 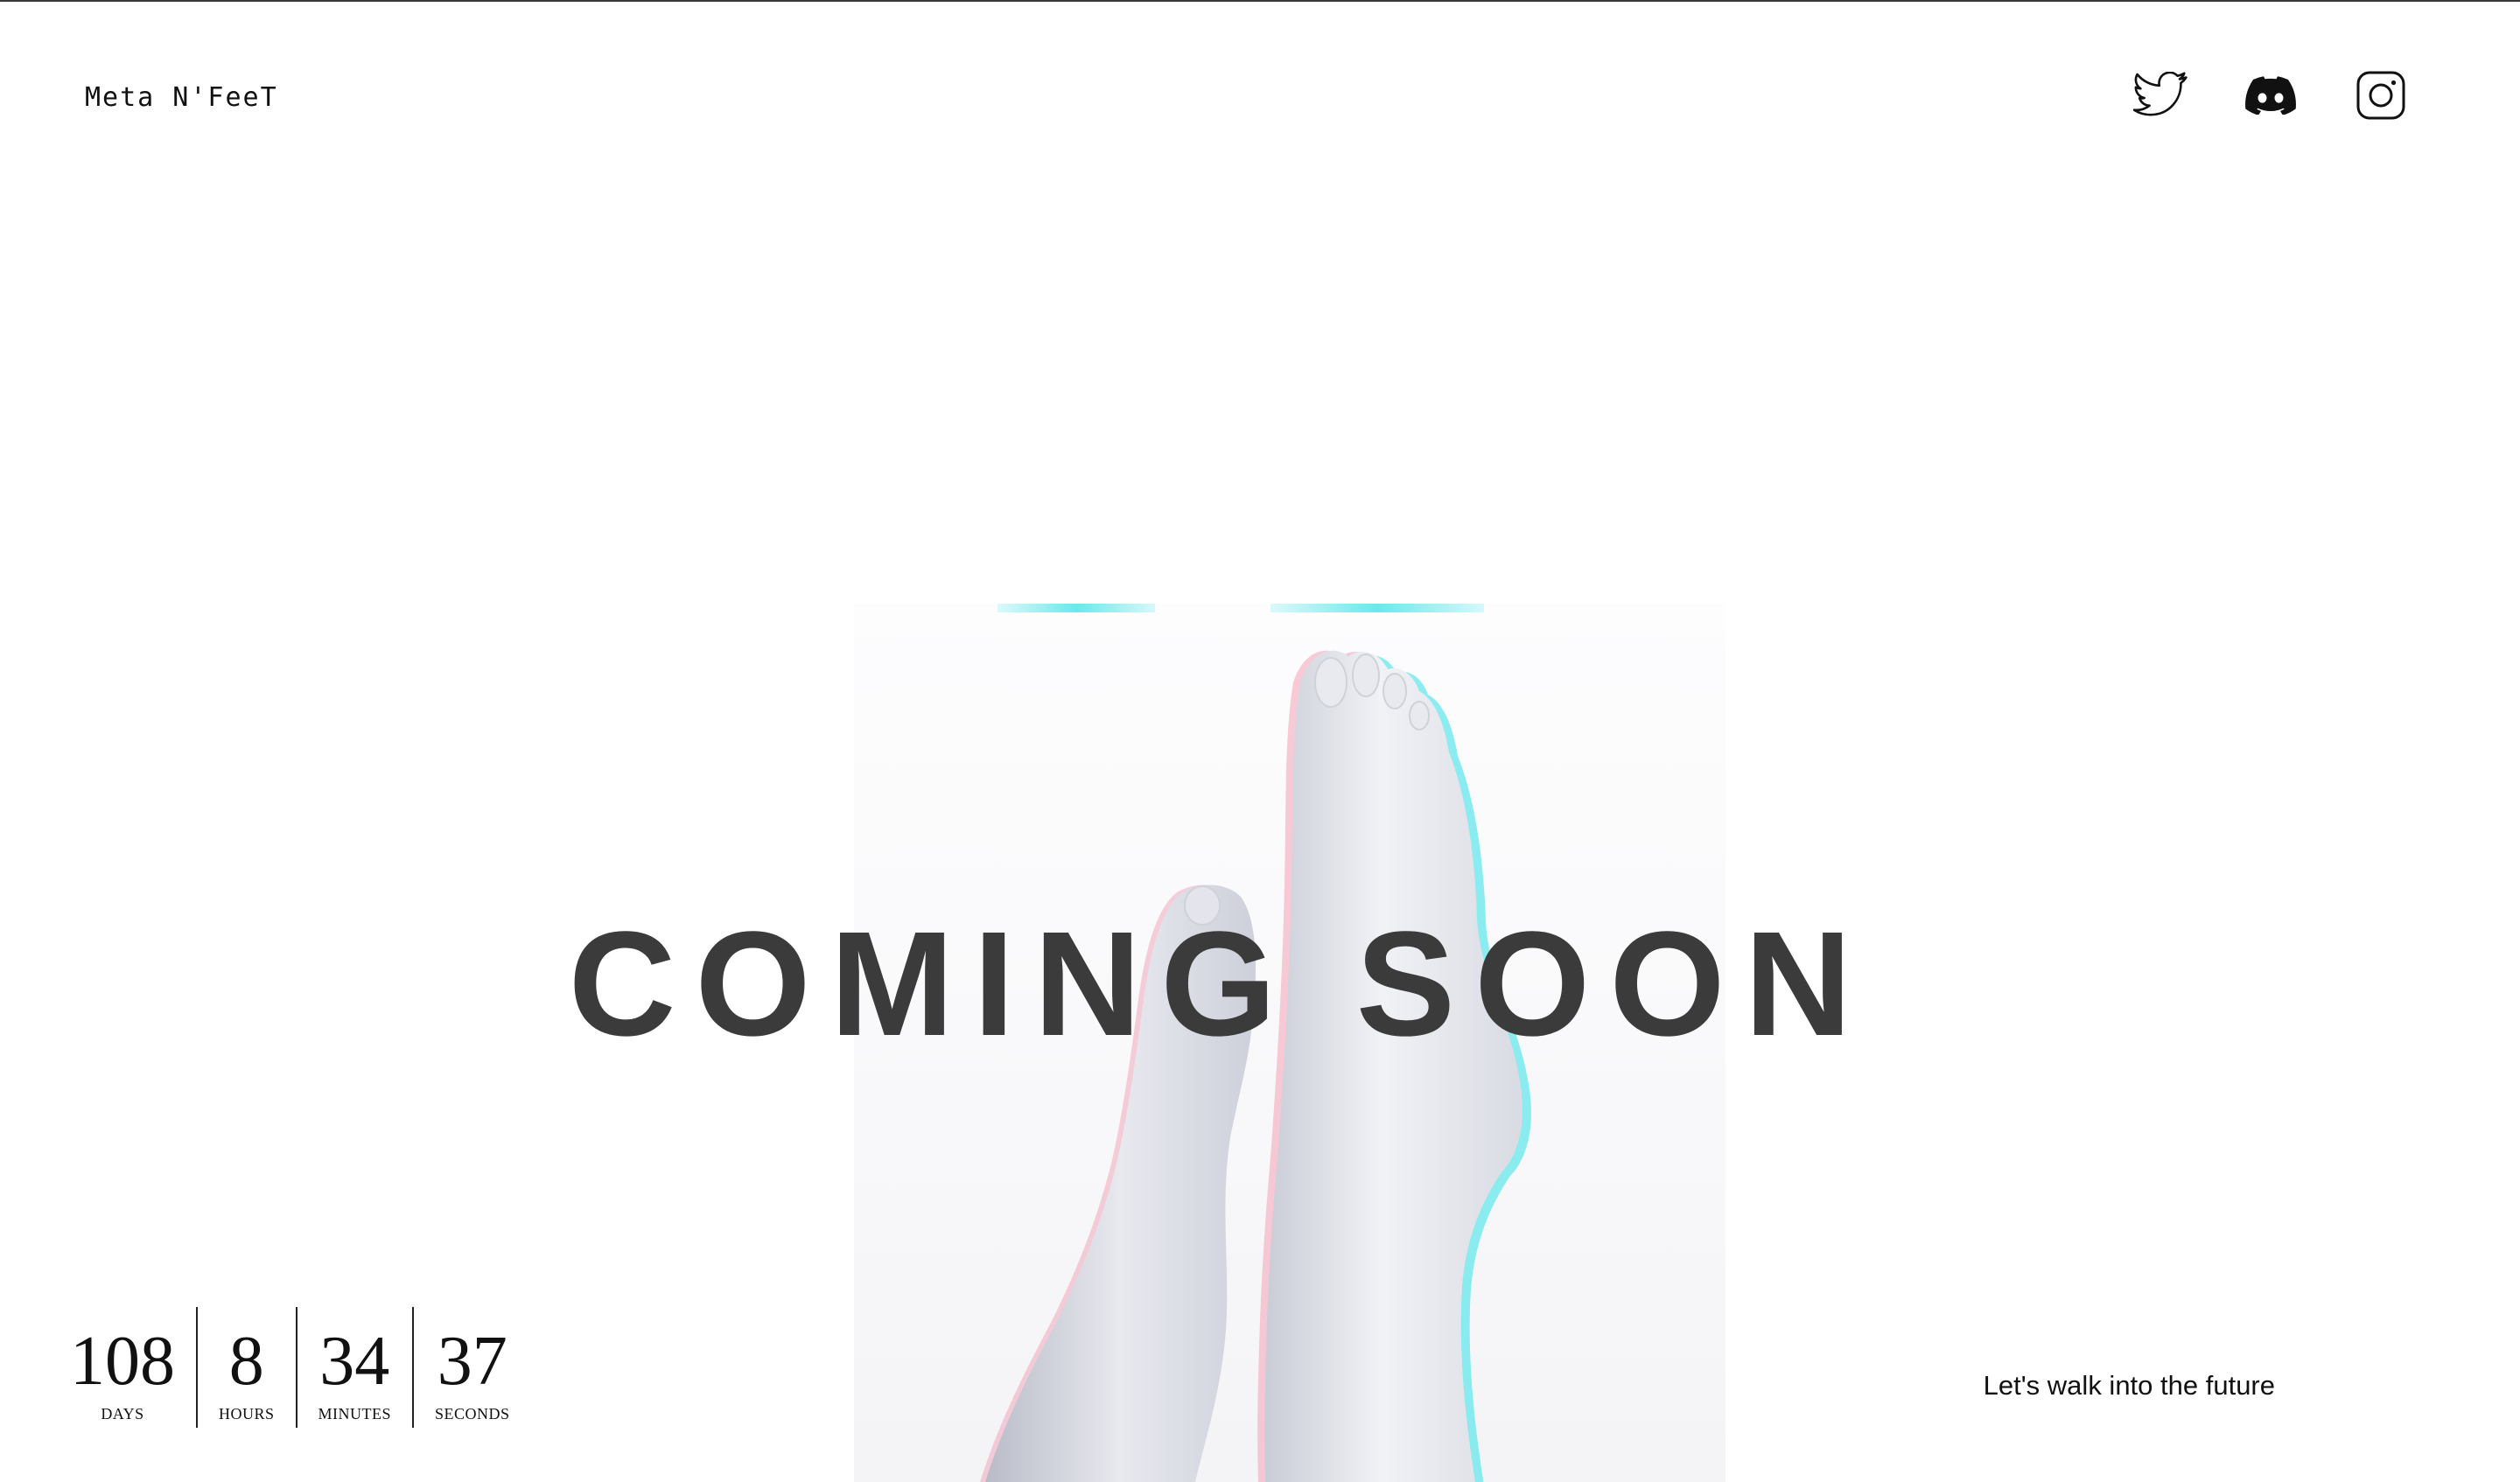 I want to click on top-border, so click(x=1260, y=1).